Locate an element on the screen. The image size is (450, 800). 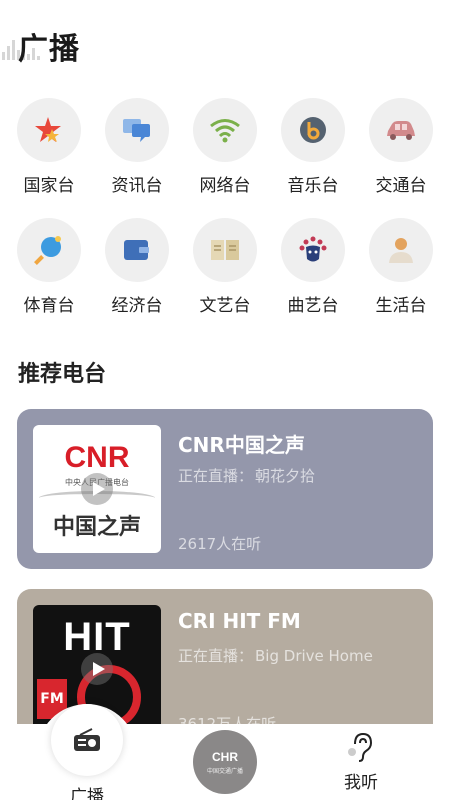
station-name: CRI HIT FM is located at coordinates (239, 621).